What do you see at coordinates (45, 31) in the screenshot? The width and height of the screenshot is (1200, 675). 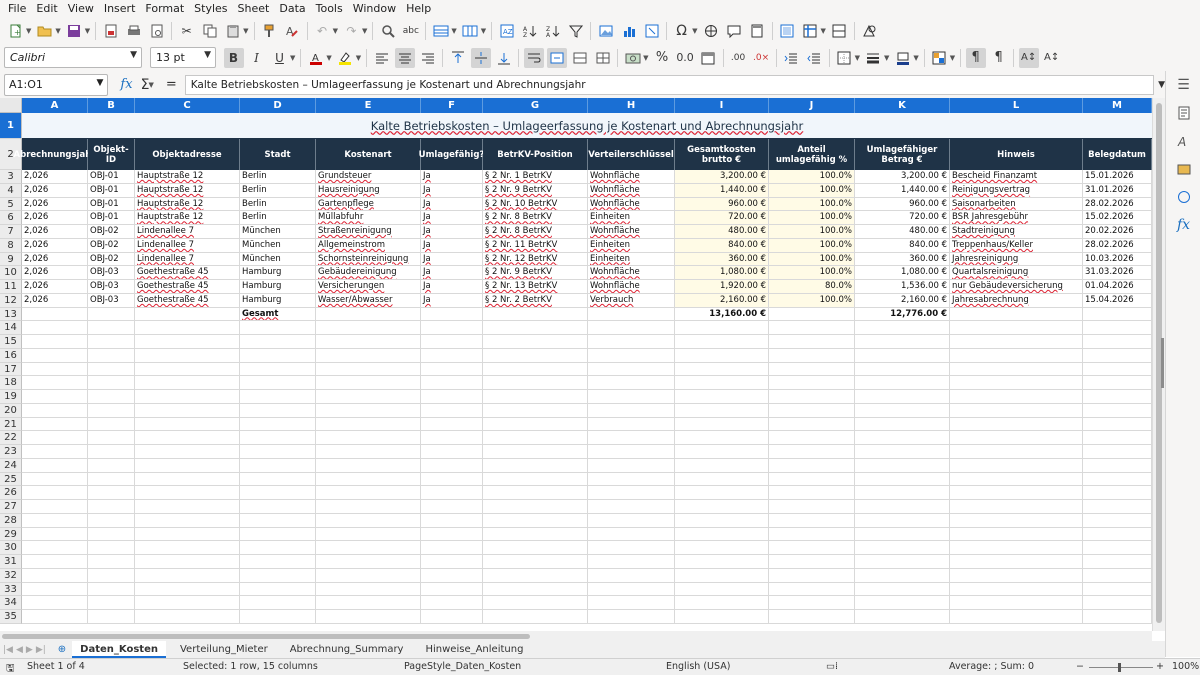 I see `open-folder-icon` at bounding box center [45, 31].